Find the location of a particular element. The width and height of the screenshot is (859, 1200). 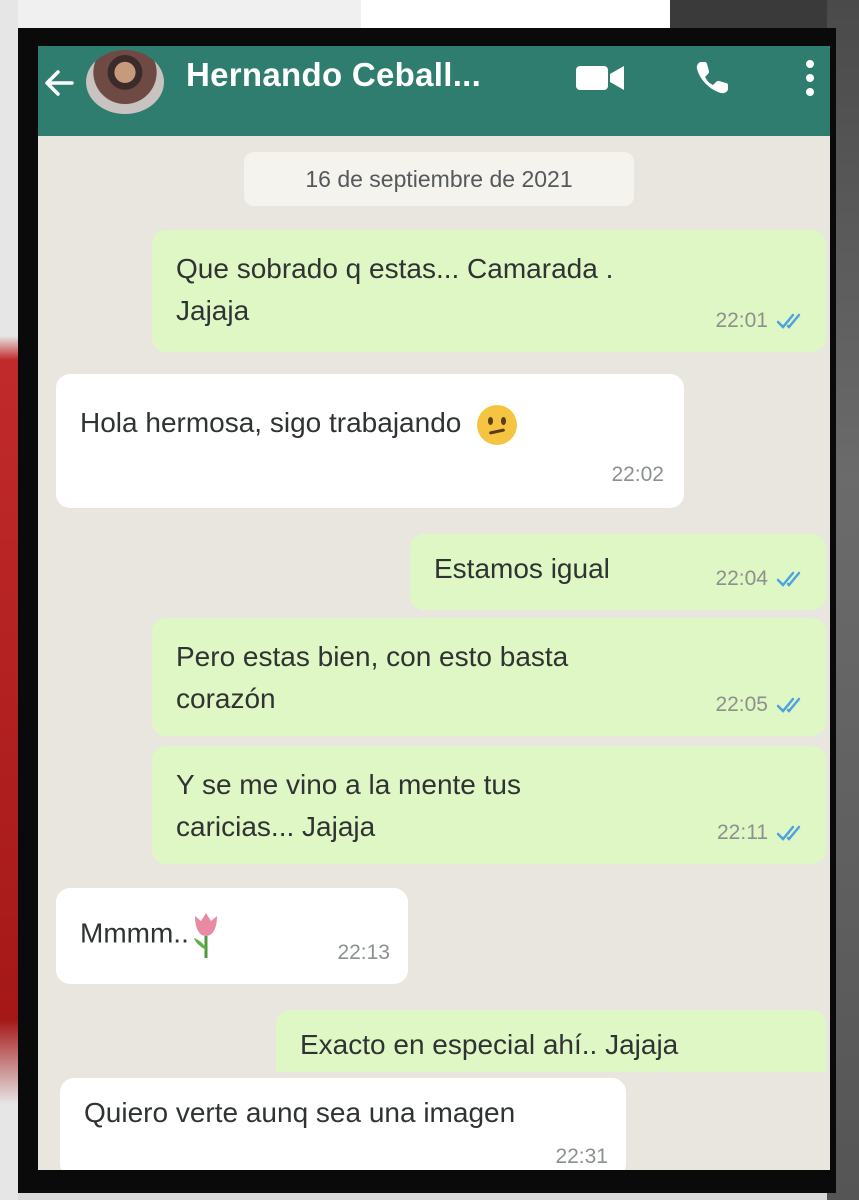

message-time: 22:04 is located at coordinates (741, 578).